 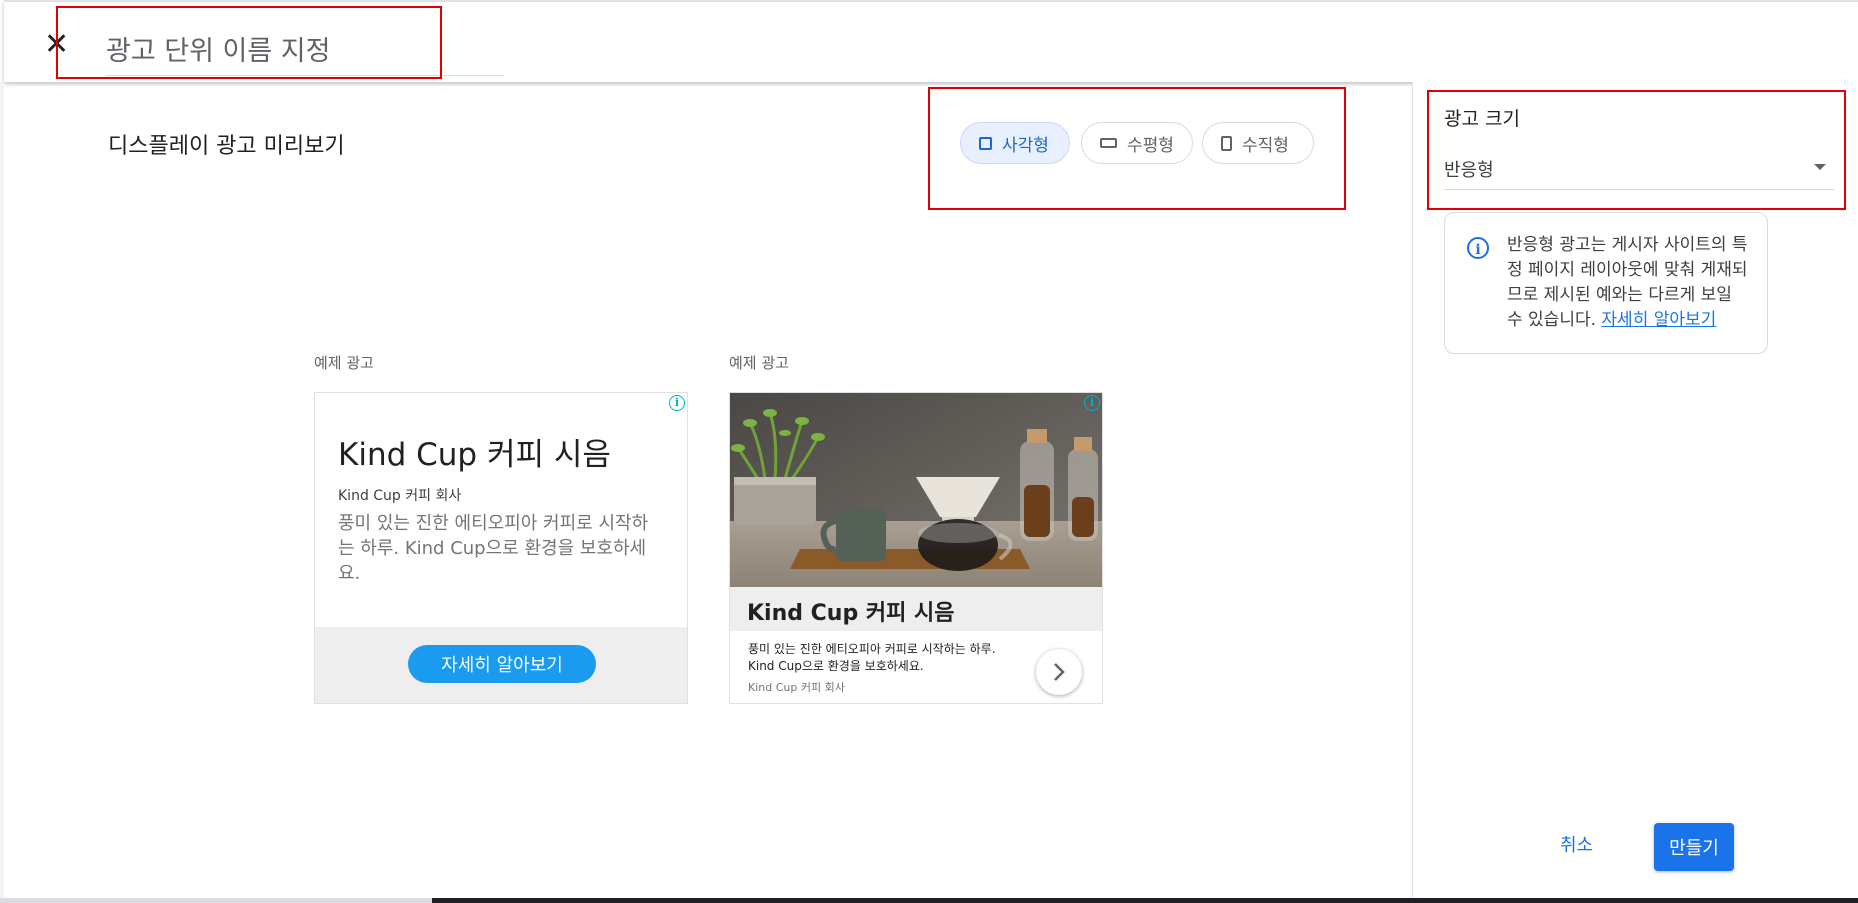 I want to click on left-edge, so click(x=2, y=492).